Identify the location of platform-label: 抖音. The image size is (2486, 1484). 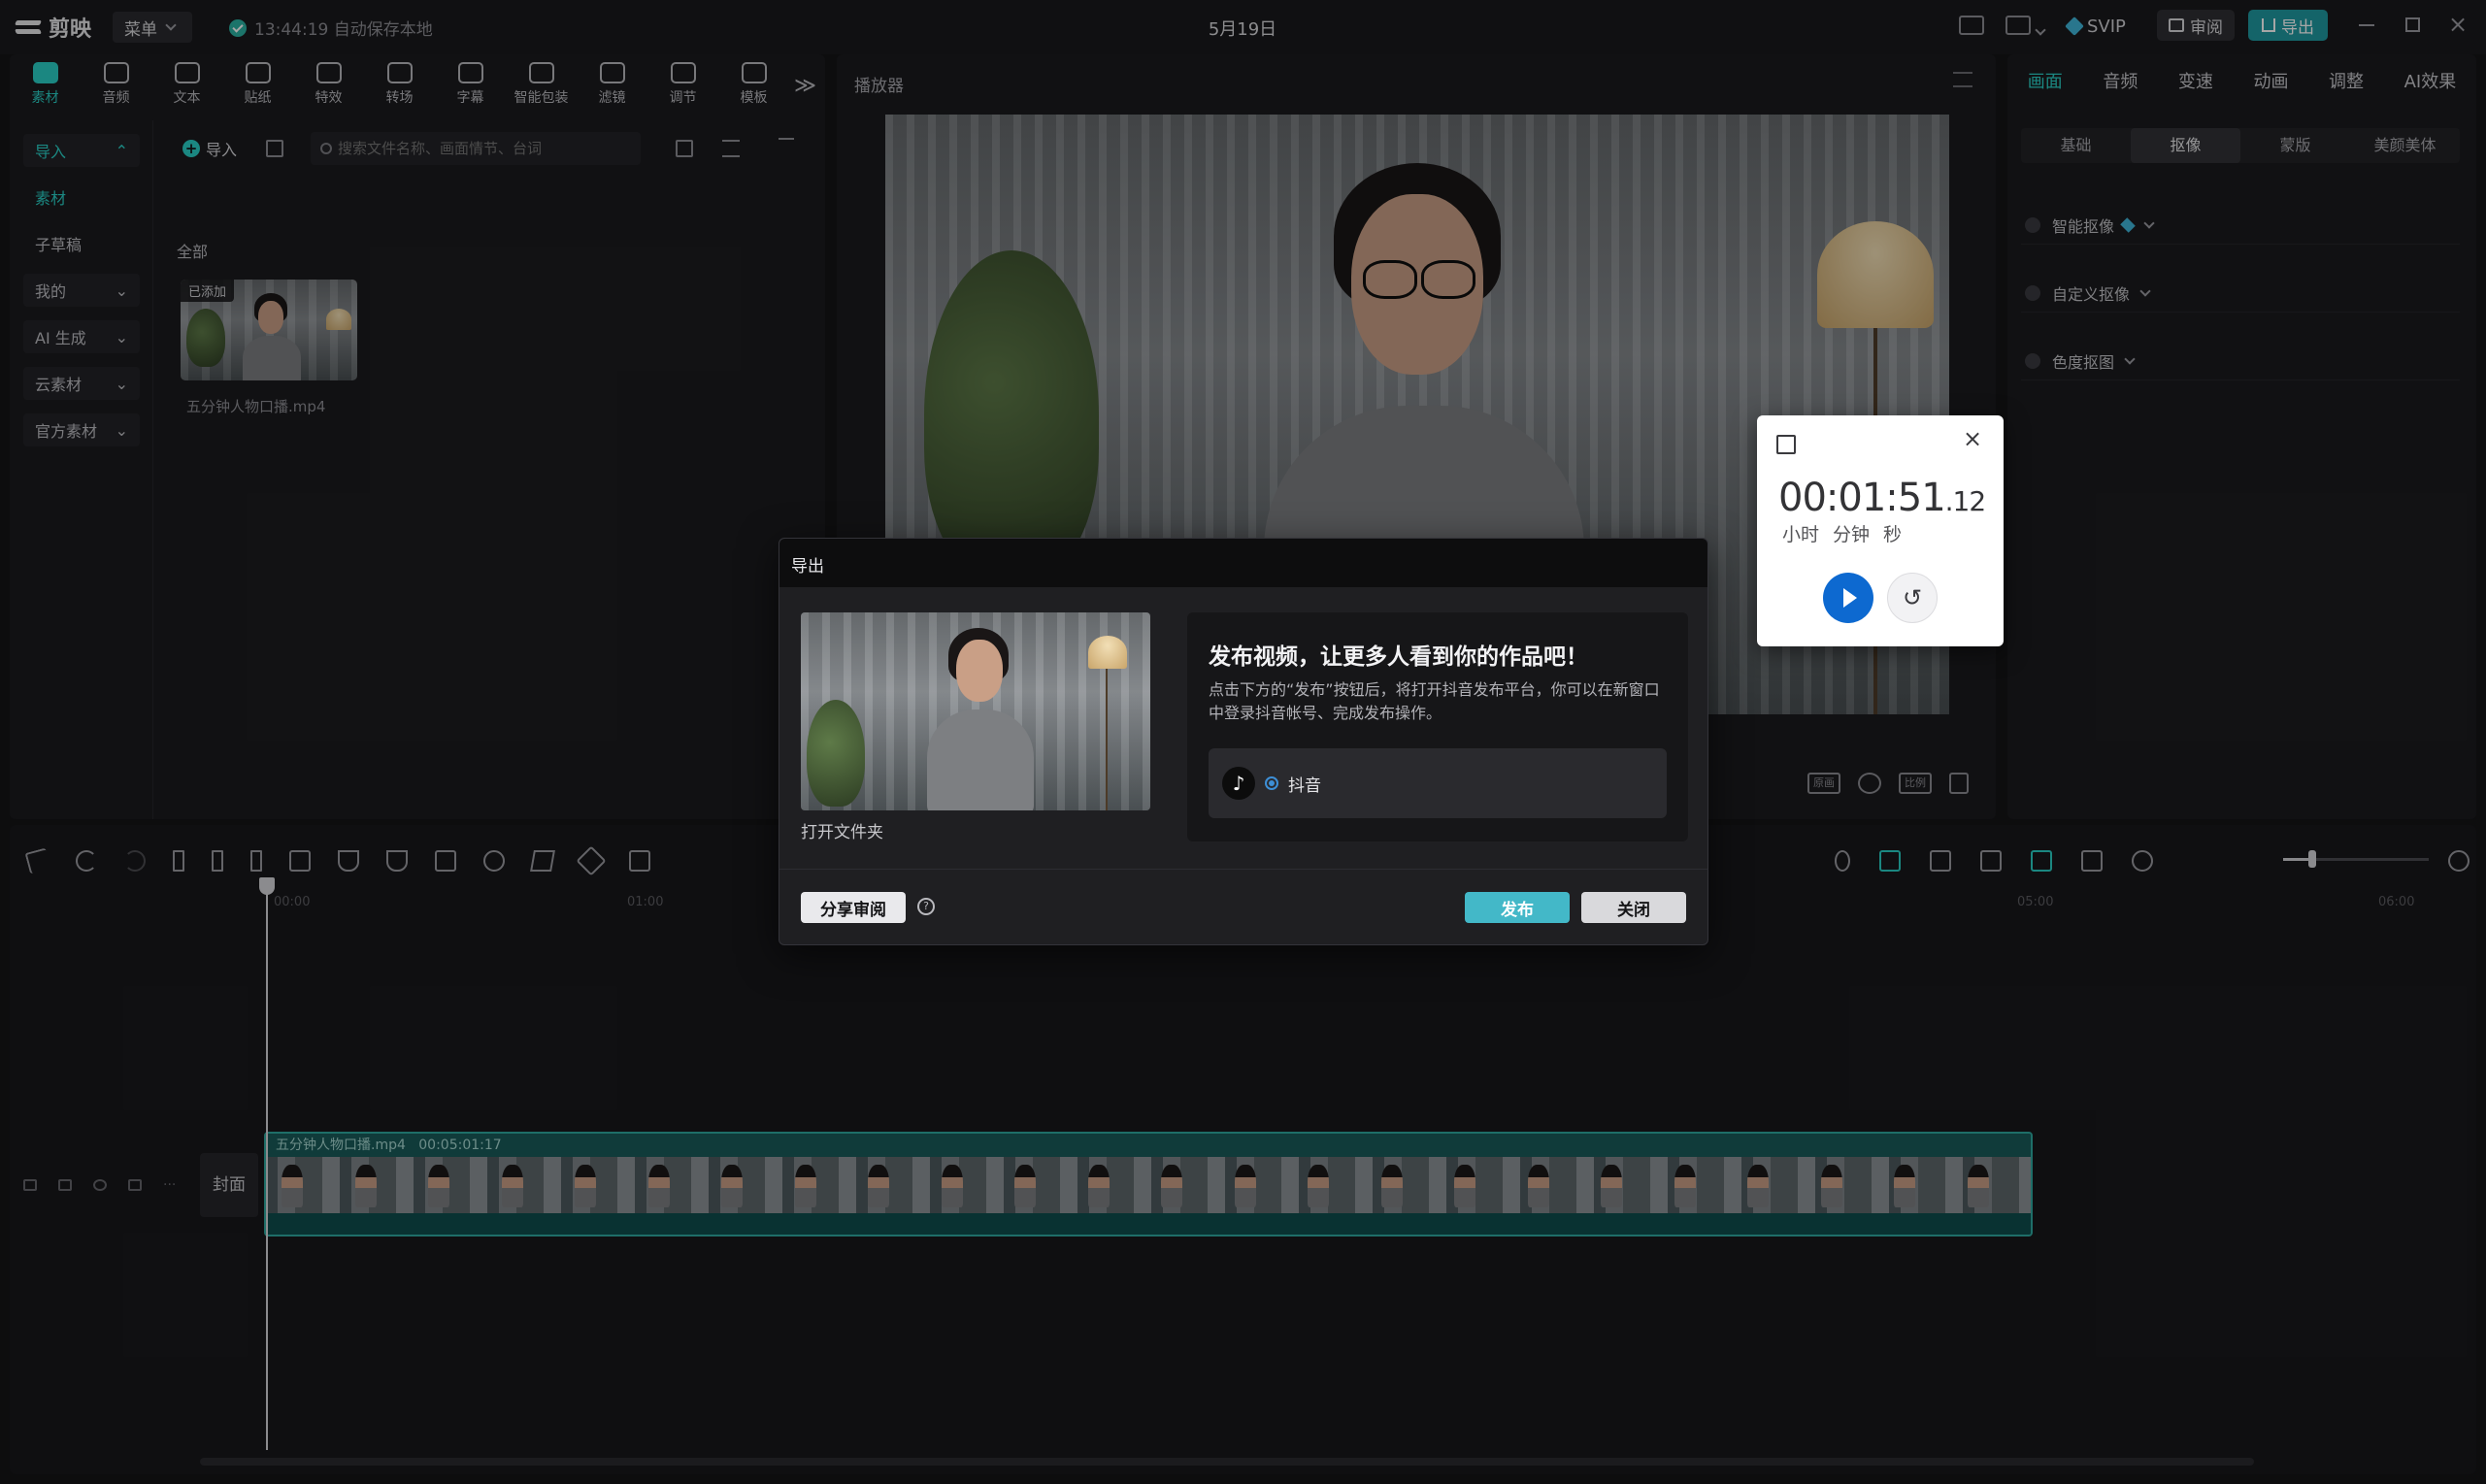
(1304, 785).